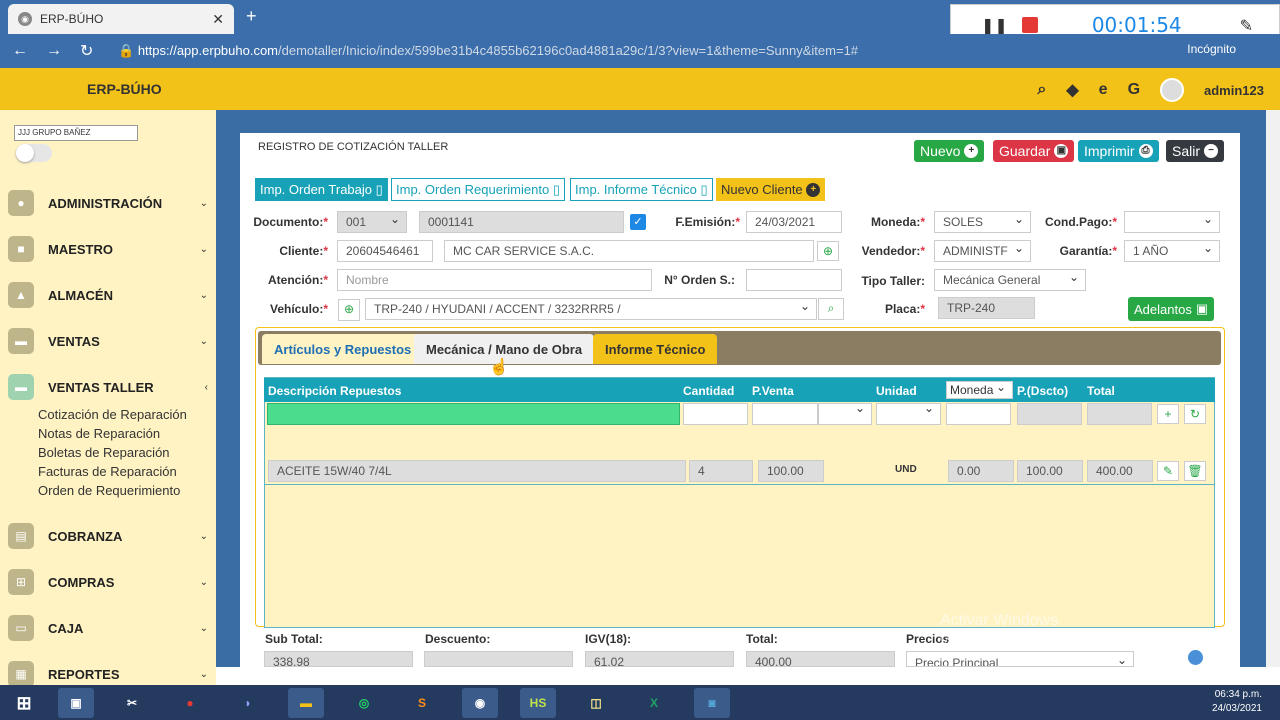 The width and height of the screenshot is (1280, 720). What do you see at coordinates (785, 414) in the screenshot?
I see `pventa-input` at bounding box center [785, 414].